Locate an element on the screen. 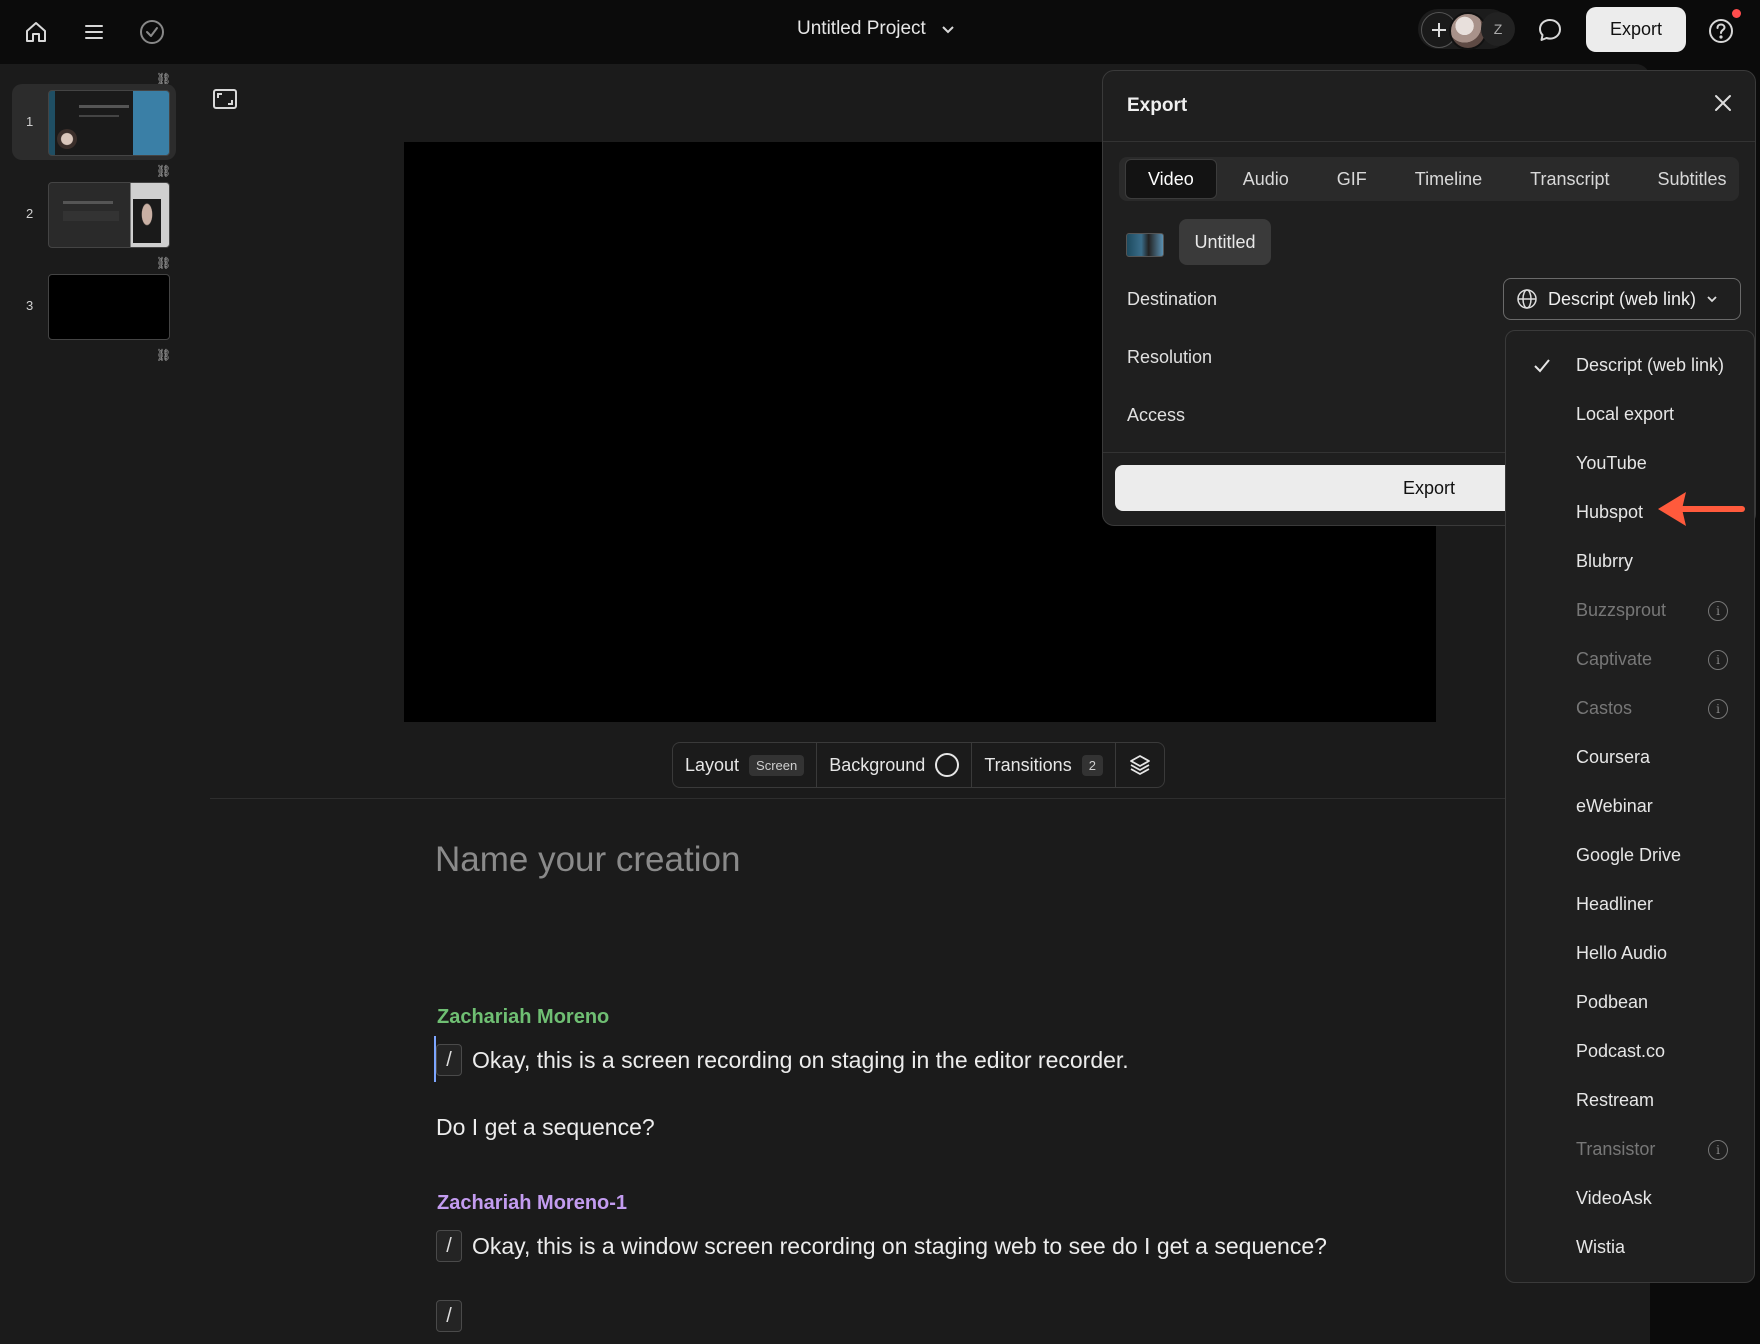 The height and width of the screenshot is (1344, 1760). top-bar: Untitled Project Z Export is located at coordinates (880, 31).